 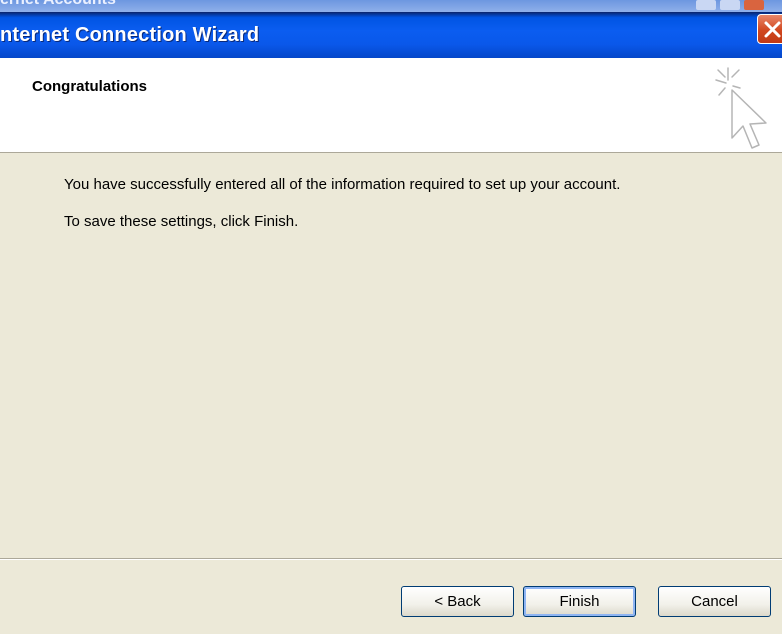 I want to click on background-close-icon, so click(x=754, y=5).